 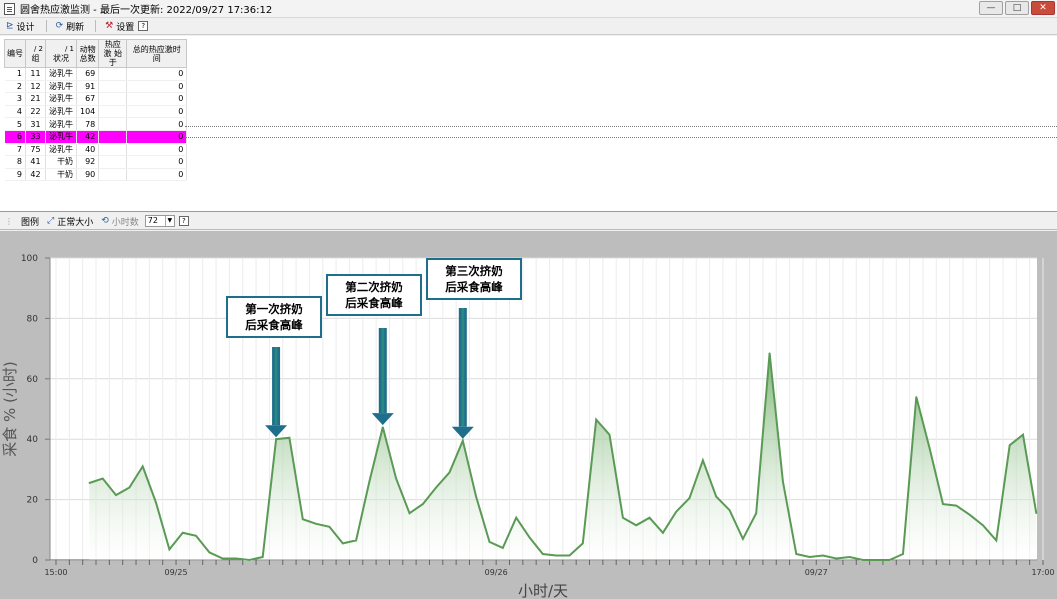 I want to click on main-toolbar: ⊵ 设计 ⟳ 刷新 ⚒ 设置 ?, so click(x=528, y=26).